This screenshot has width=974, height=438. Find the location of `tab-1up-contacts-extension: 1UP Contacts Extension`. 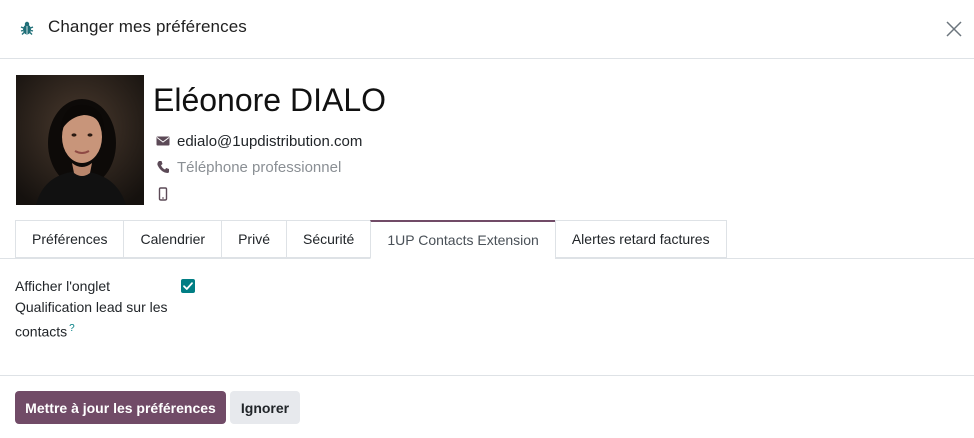

tab-1up-contacts-extension: 1UP Contacts Extension is located at coordinates (462, 239).